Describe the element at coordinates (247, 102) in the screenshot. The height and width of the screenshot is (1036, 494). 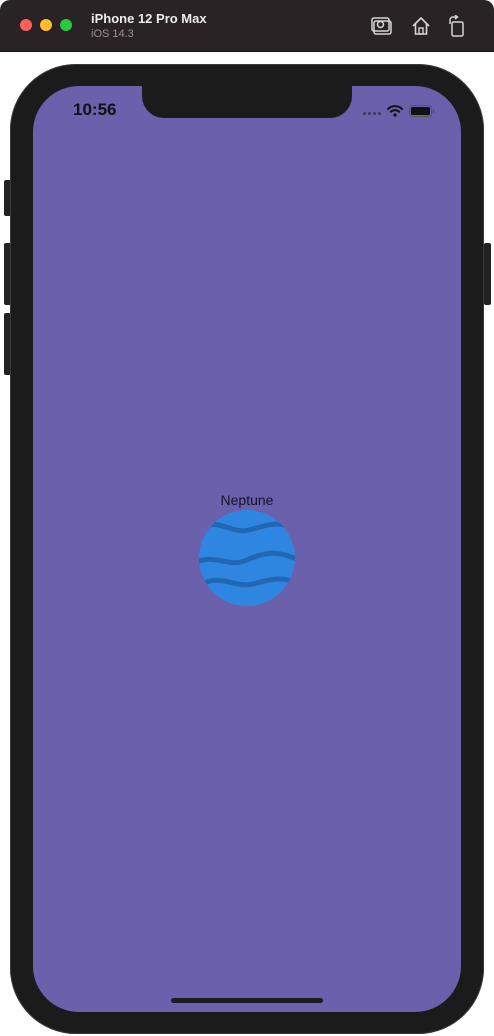
I see `notch` at that location.